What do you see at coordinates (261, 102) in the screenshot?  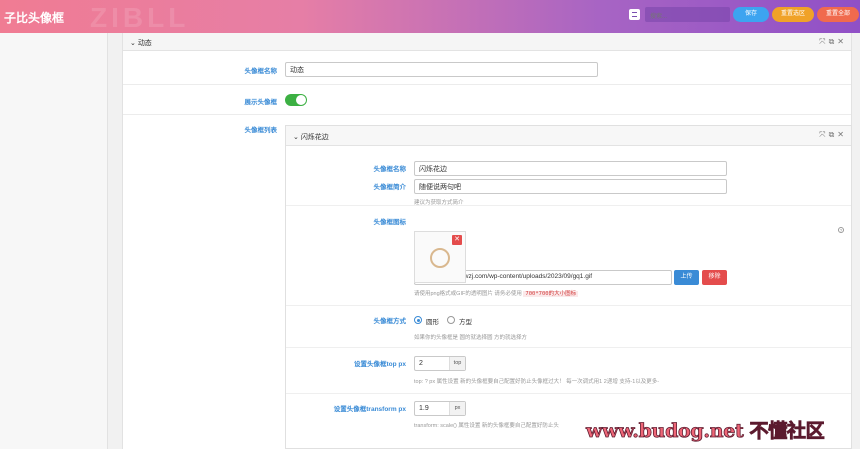 I see `show-label: 展示头像框` at bounding box center [261, 102].